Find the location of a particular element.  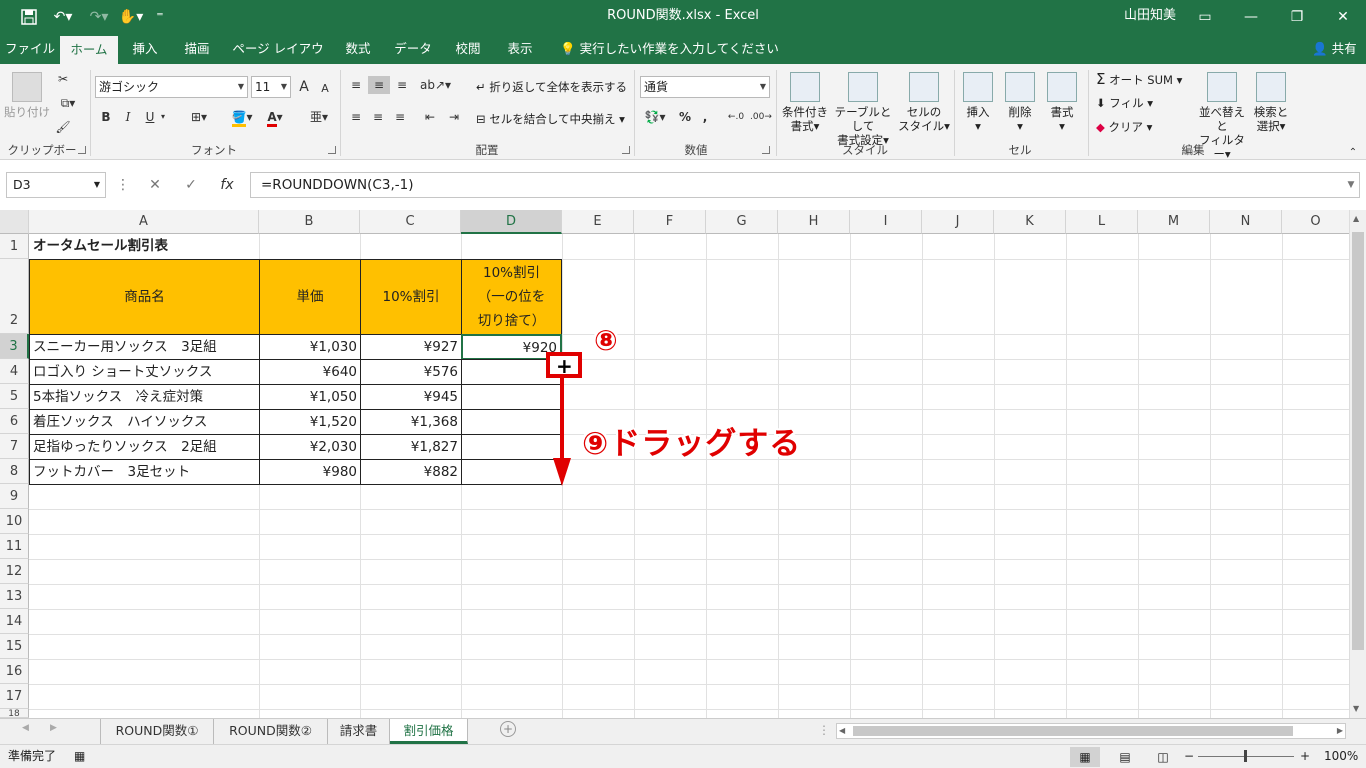

column-header: I is located at coordinates (886, 222).